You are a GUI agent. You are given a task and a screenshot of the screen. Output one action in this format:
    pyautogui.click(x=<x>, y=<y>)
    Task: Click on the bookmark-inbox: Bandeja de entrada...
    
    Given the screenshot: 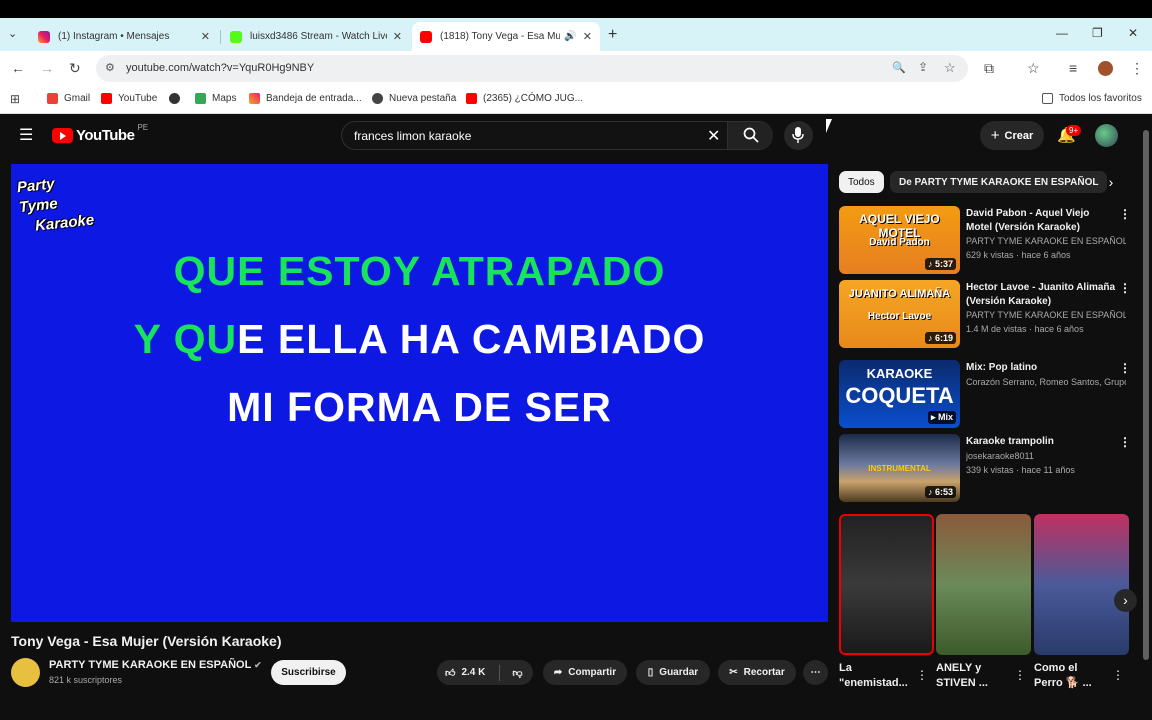 What is the action you would take?
    pyautogui.click(x=305, y=98)
    